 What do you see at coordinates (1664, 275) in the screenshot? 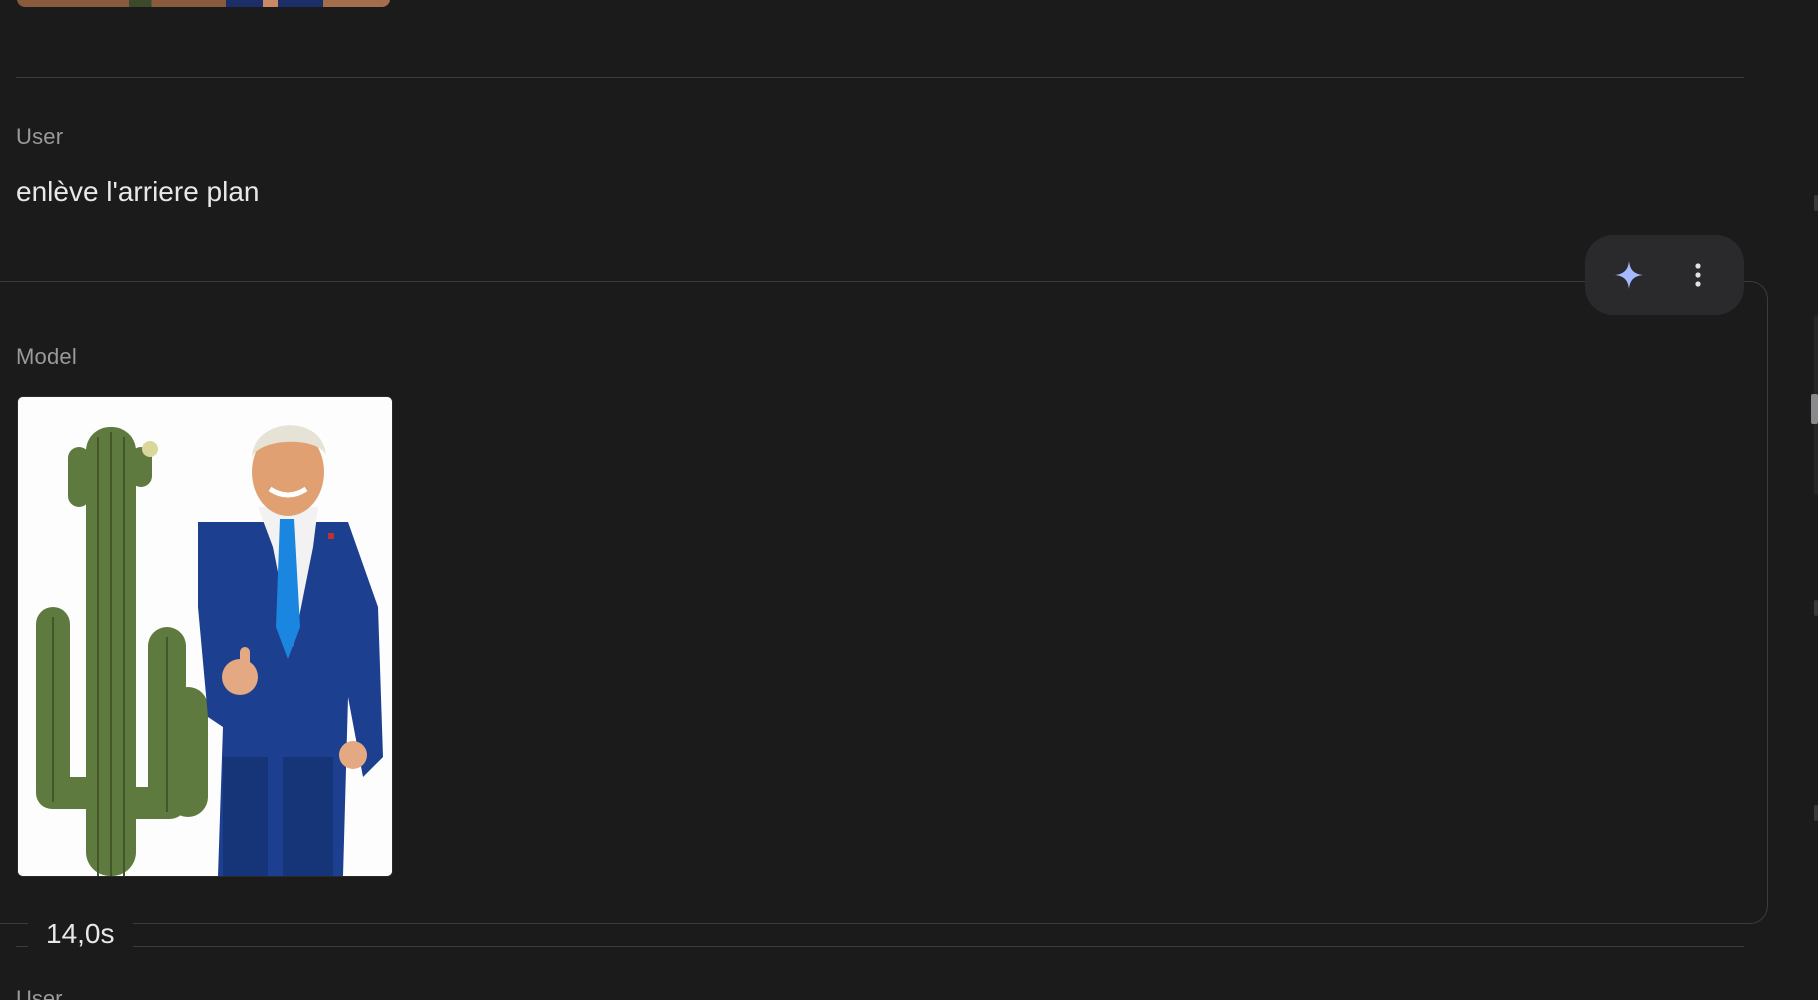
I see `response-actions` at bounding box center [1664, 275].